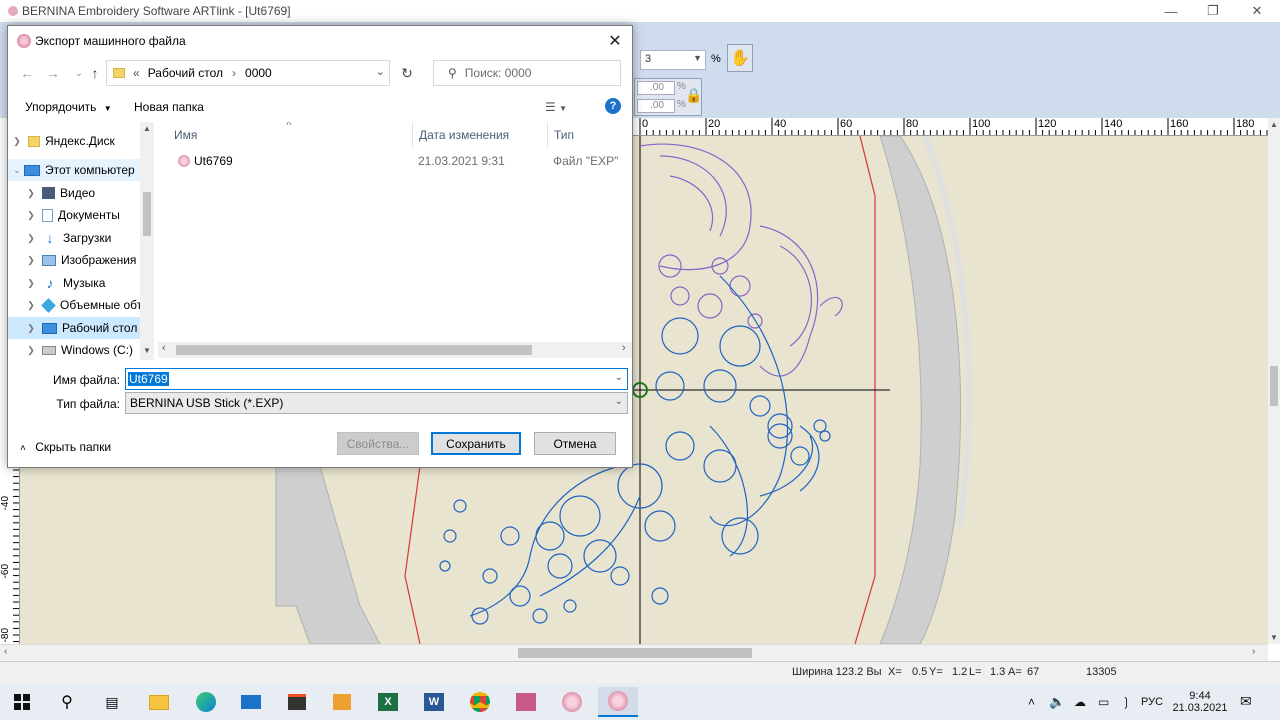 The height and width of the screenshot is (720, 1280). I want to click on help-icon: ?, so click(613, 106).